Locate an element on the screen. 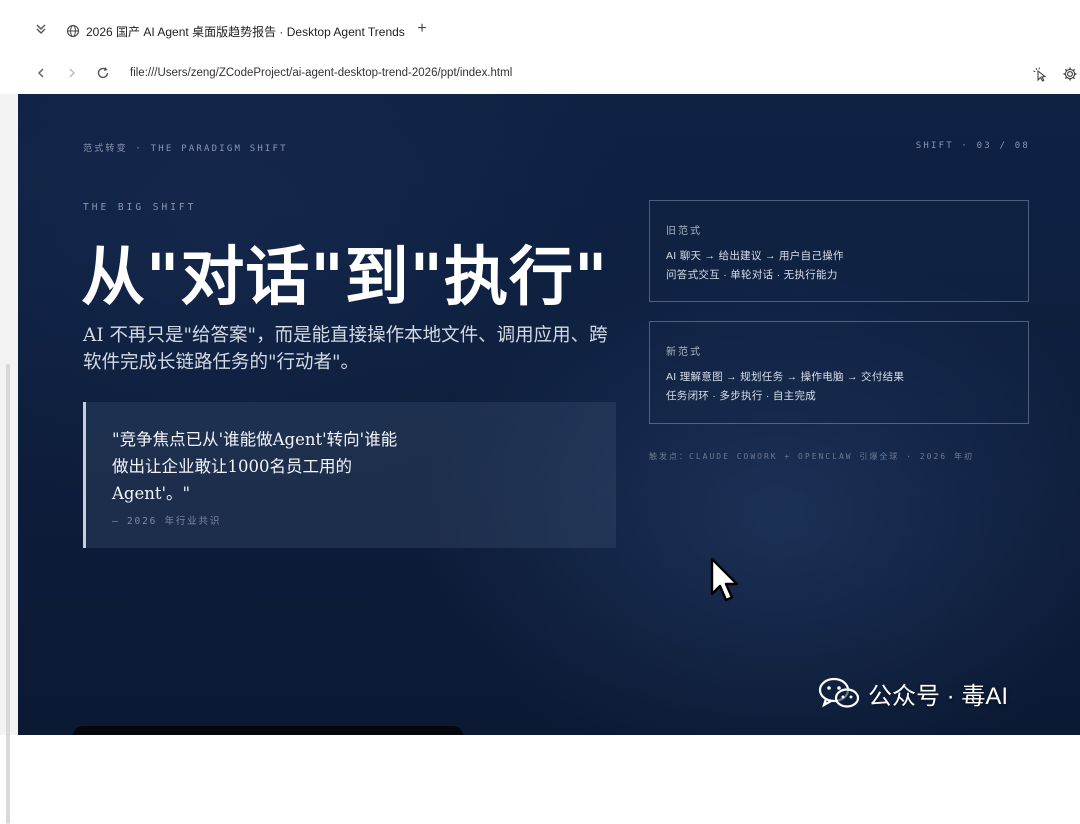  watermark: 公众号 · 毒AI is located at coordinates (913, 693).